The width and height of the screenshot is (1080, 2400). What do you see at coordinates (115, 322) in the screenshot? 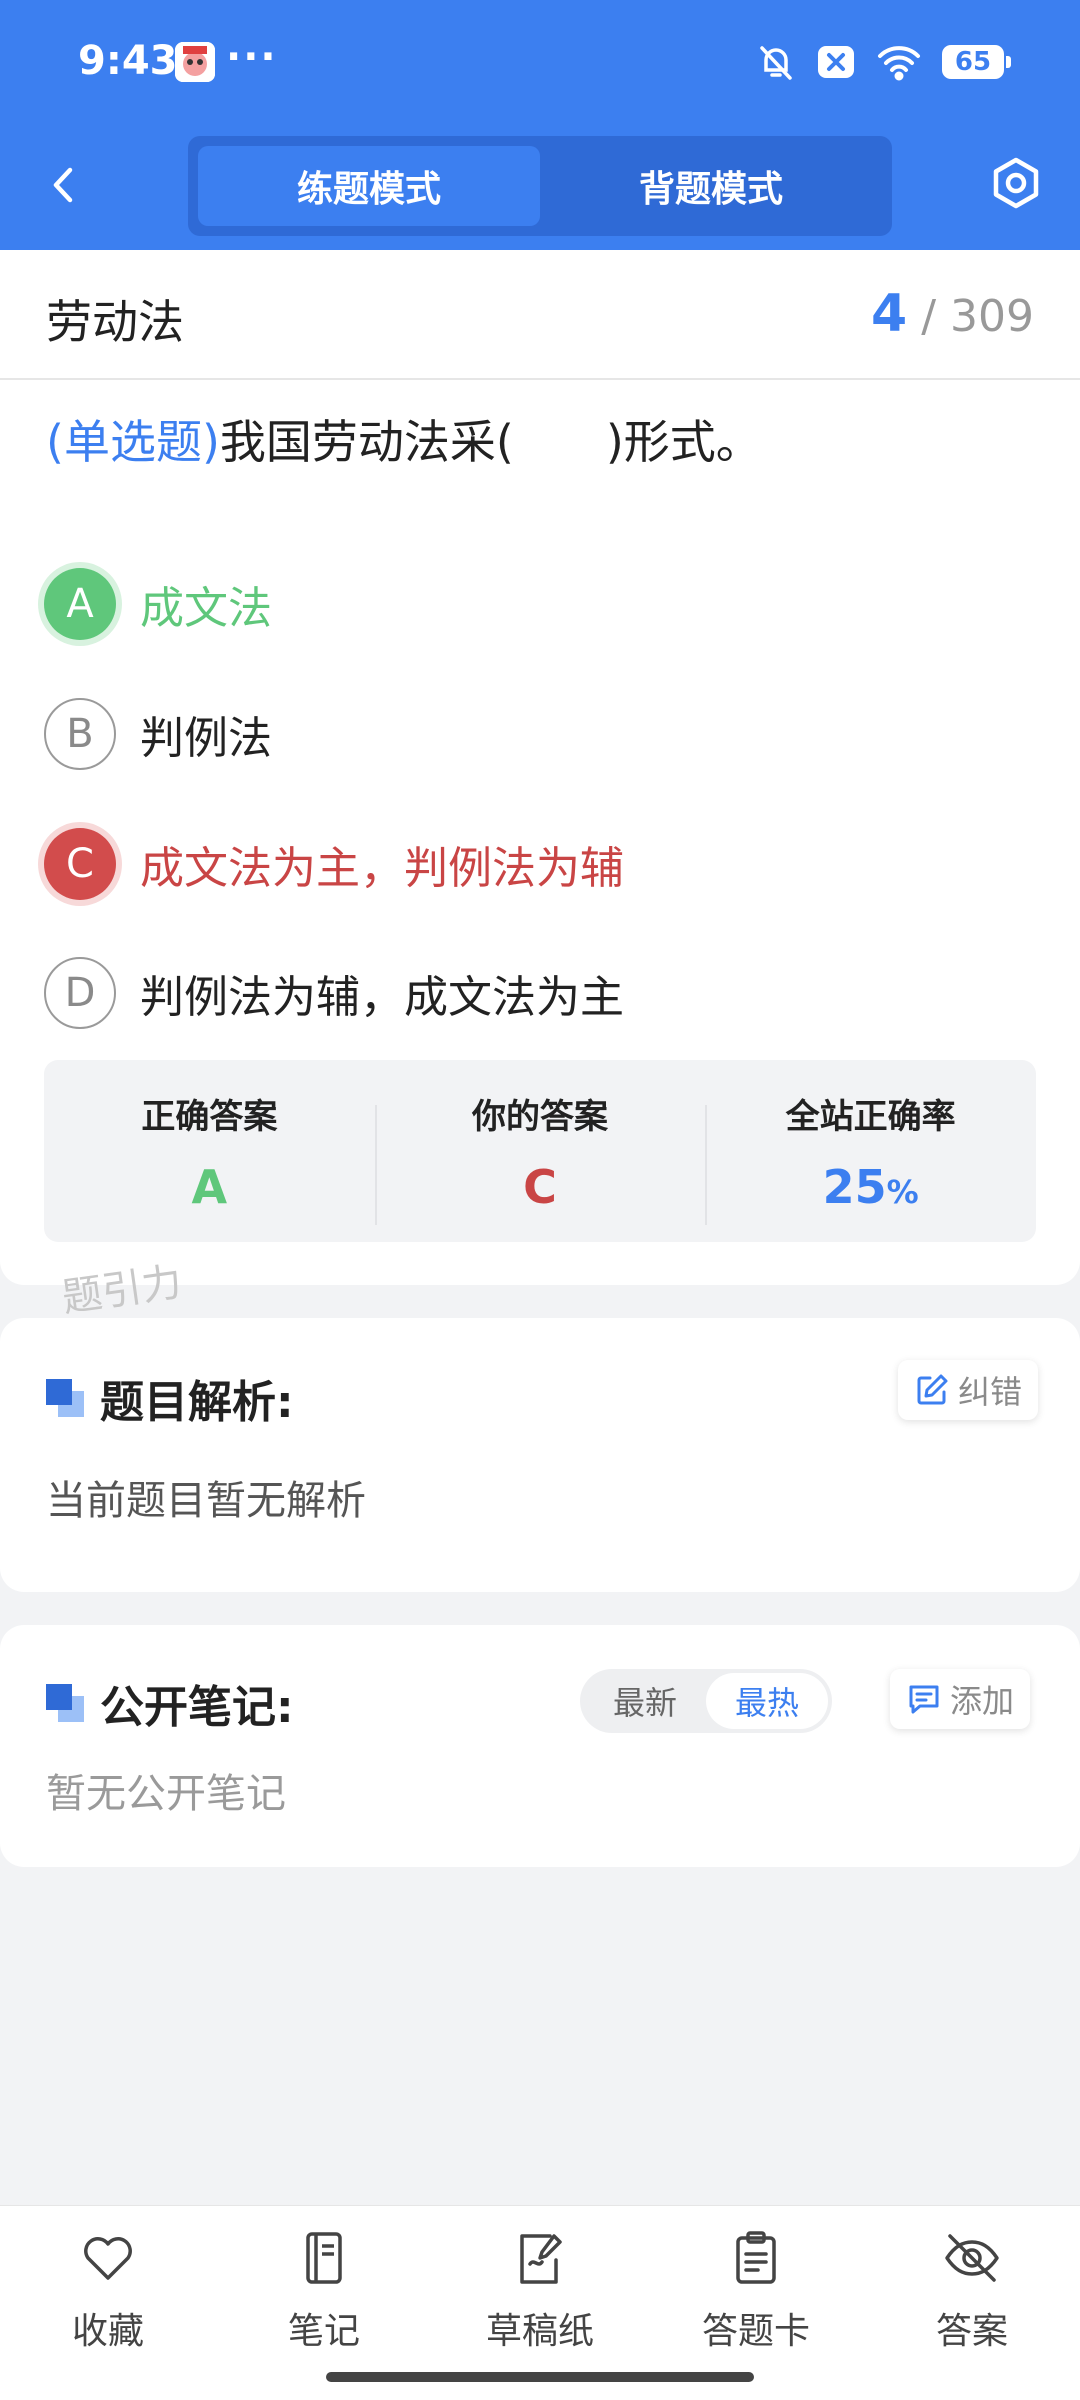
I see `subject-title: 劳动法` at bounding box center [115, 322].